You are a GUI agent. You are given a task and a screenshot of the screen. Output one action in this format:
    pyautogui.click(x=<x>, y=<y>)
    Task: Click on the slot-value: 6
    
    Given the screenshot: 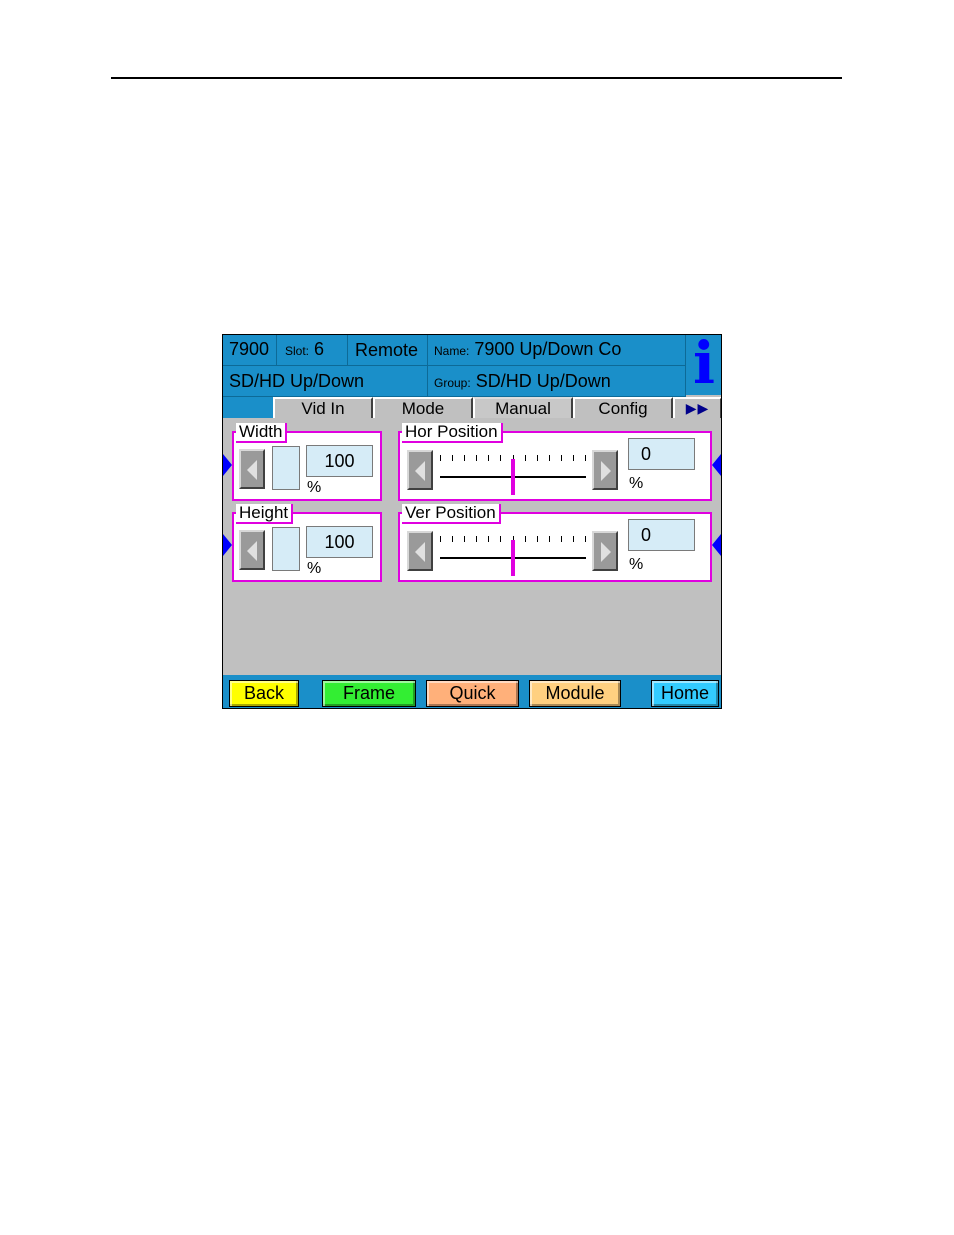 What is the action you would take?
    pyautogui.click(x=319, y=349)
    